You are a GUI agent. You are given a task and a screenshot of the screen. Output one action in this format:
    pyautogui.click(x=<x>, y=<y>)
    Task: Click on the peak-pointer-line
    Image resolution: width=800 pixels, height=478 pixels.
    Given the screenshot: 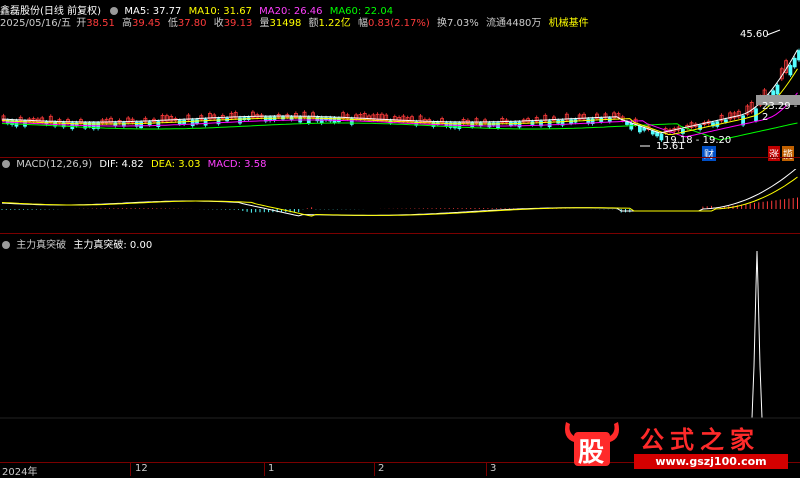 What is the action you would take?
    pyautogui.click(x=773, y=32)
    